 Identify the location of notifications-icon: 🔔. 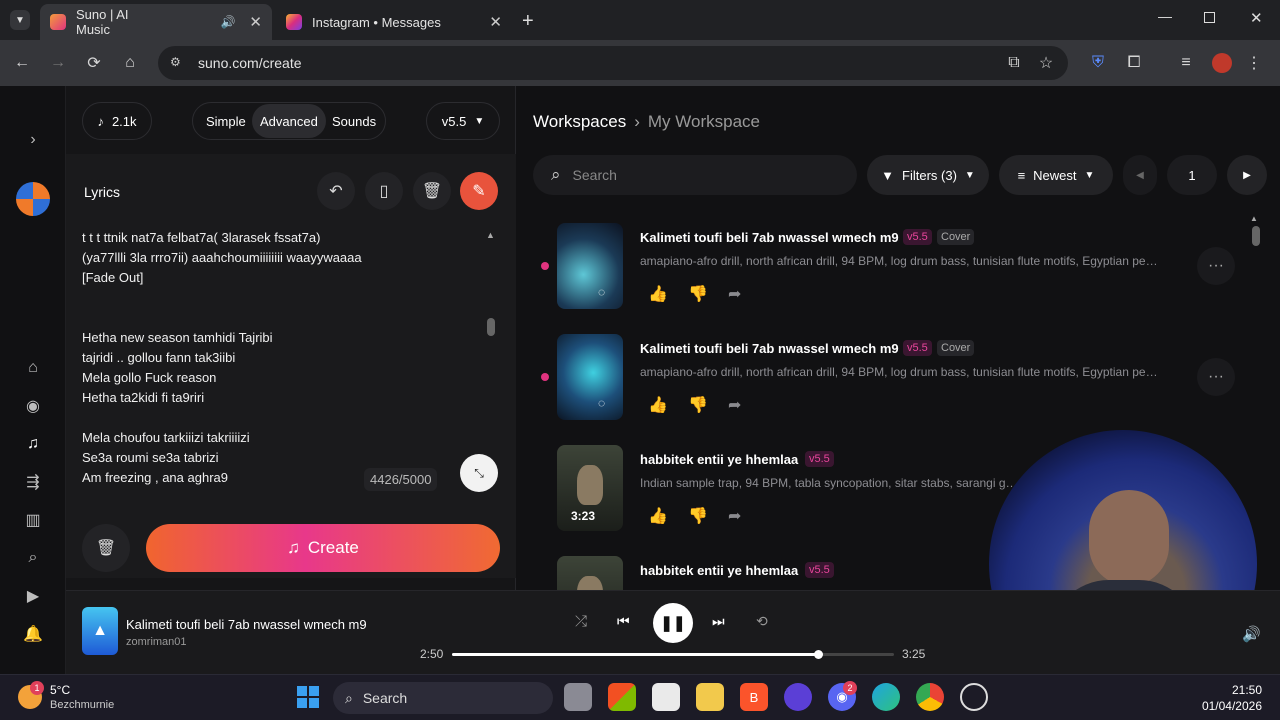
(33, 634).